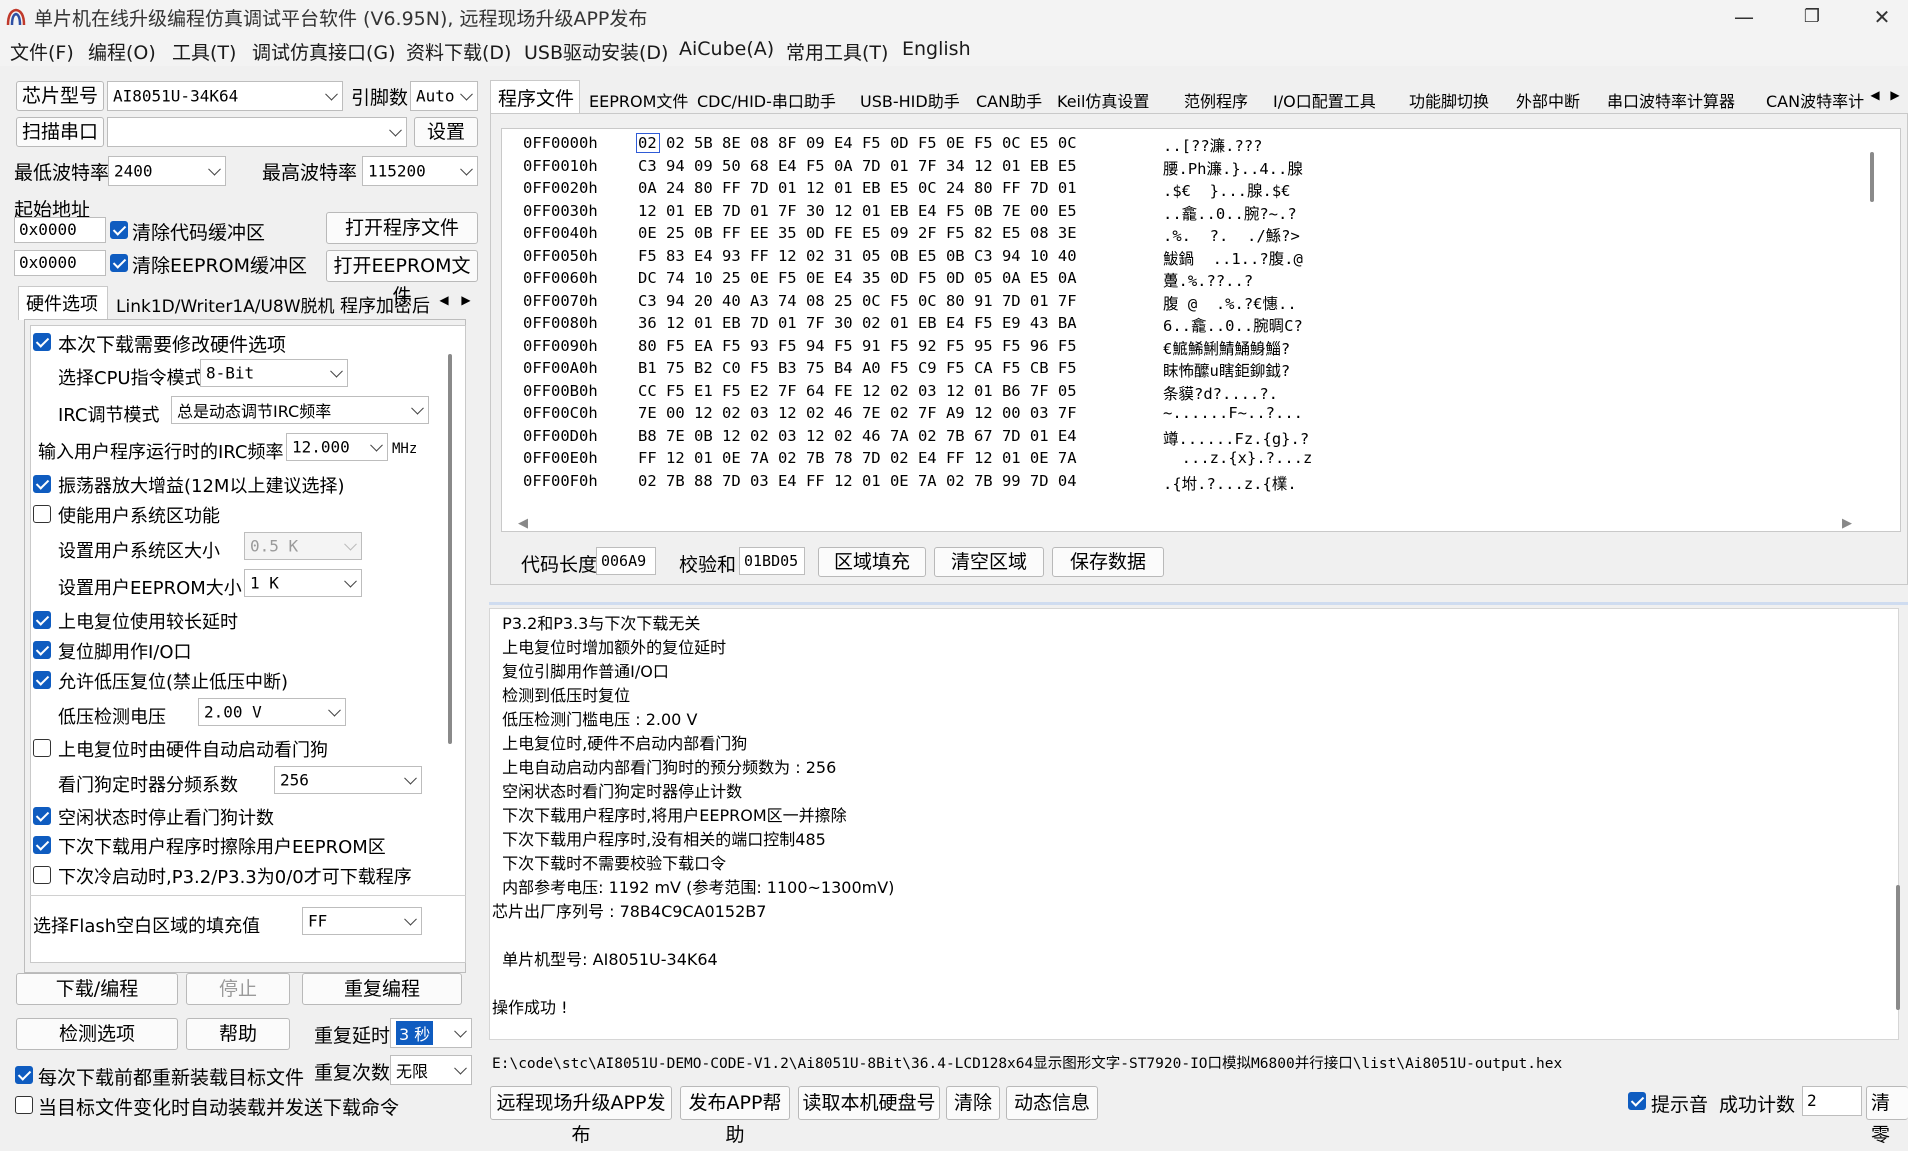 This screenshot has height=1151, width=1908. Describe the element at coordinates (303, 583) in the screenshot. I see `eeprom-size-select: 1 K` at that location.